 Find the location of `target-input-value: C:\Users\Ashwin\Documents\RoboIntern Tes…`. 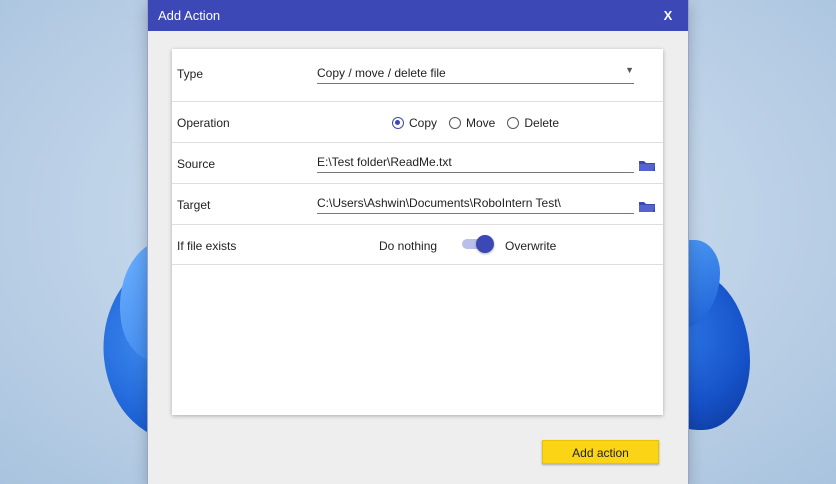

target-input-value: C:\Users\Ashwin\Documents\RoboIntern Tes… is located at coordinates (439, 203).